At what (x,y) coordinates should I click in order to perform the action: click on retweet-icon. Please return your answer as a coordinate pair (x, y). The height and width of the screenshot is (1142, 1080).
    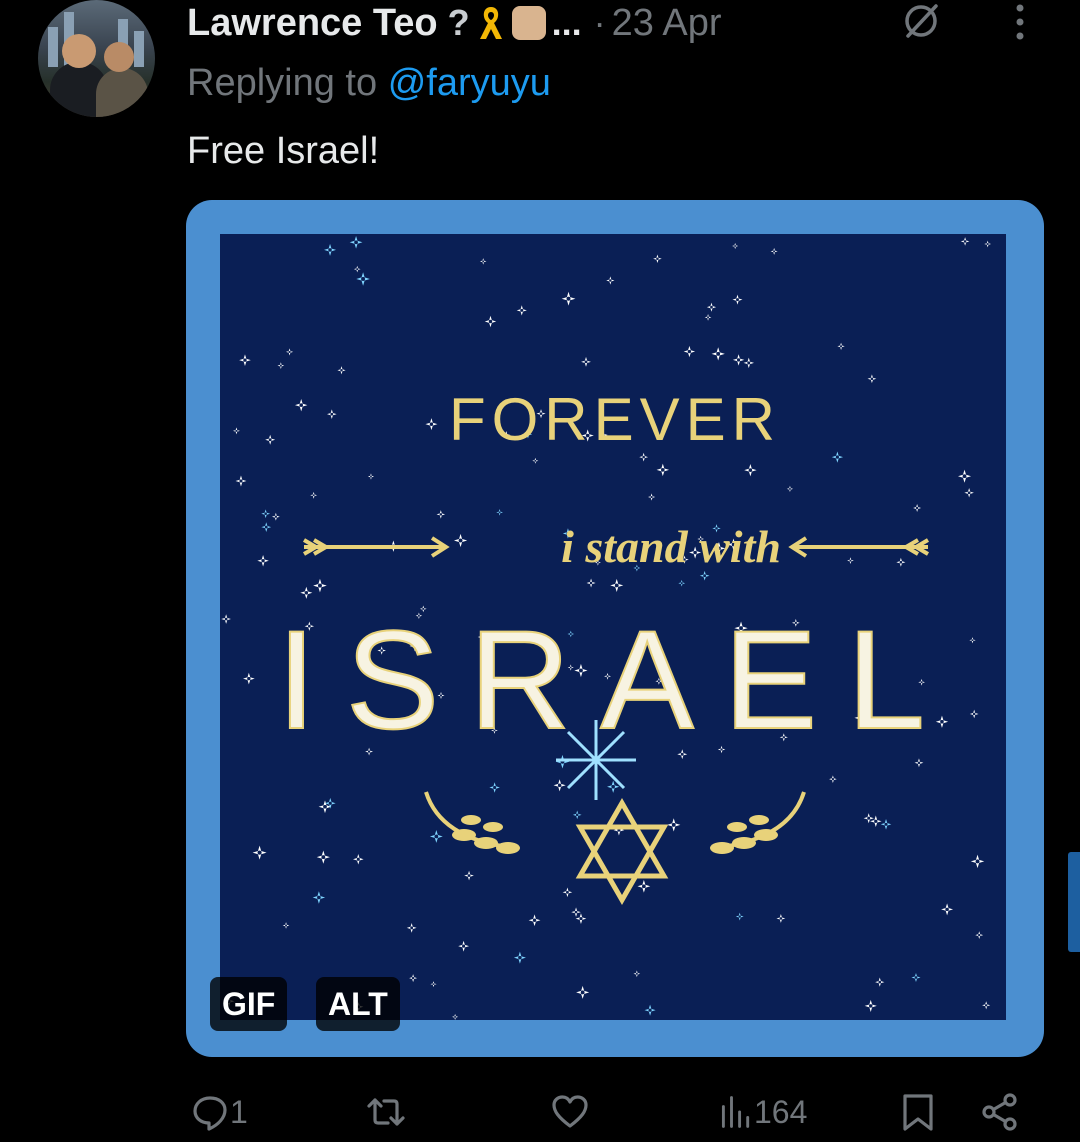
    Looking at the image, I should click on (386, 1112).